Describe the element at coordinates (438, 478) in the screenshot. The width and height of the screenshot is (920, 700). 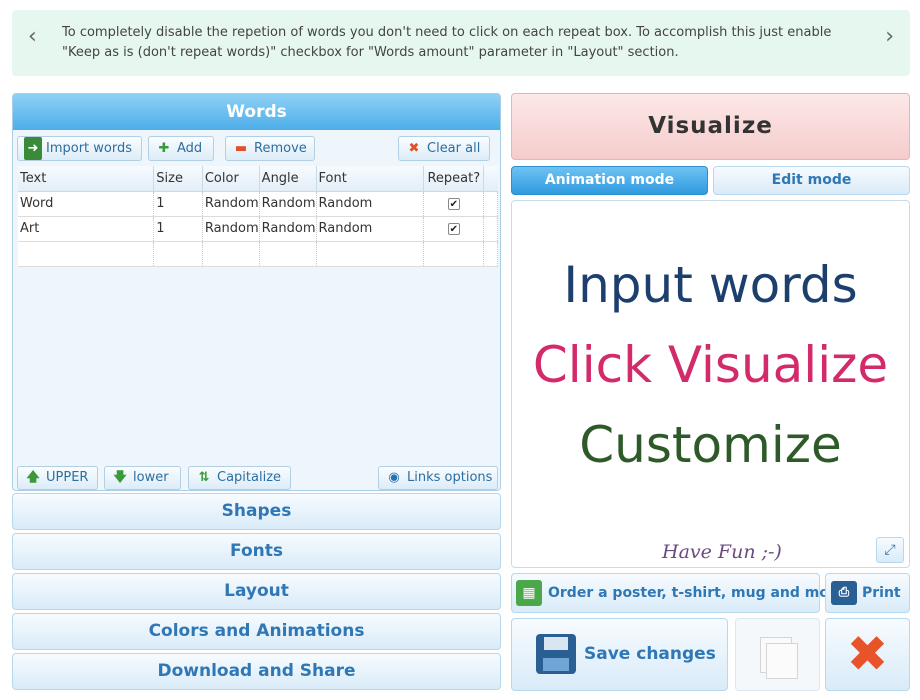
I see `links-options-button: ◉ Links options` at that location.